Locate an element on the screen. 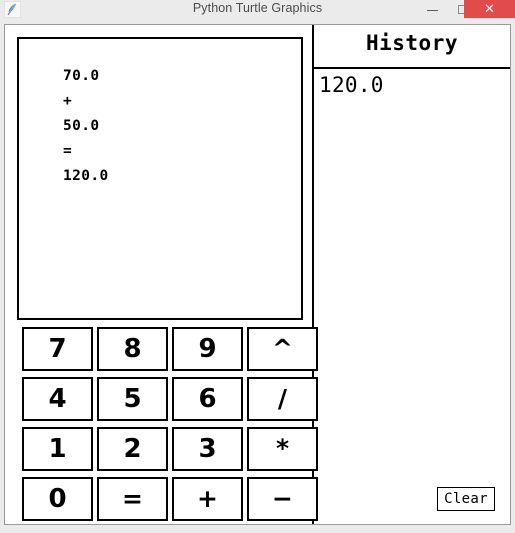 This screenshot has width=515, height=533. key-power: ^ is located at coordinates (282, 349).